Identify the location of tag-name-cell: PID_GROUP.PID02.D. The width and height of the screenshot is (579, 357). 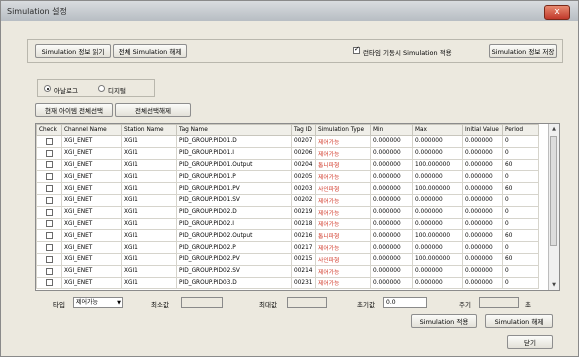
(234, 212).